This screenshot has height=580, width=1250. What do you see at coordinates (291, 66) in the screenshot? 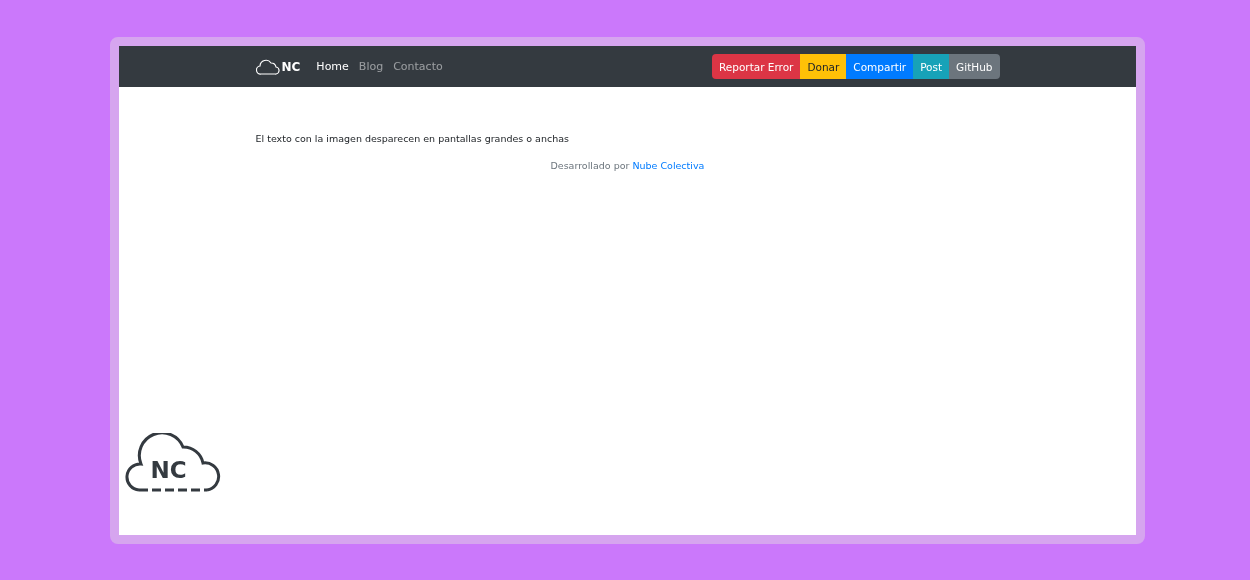
I see `brand-name: NC` at bounding box center [291, 66].